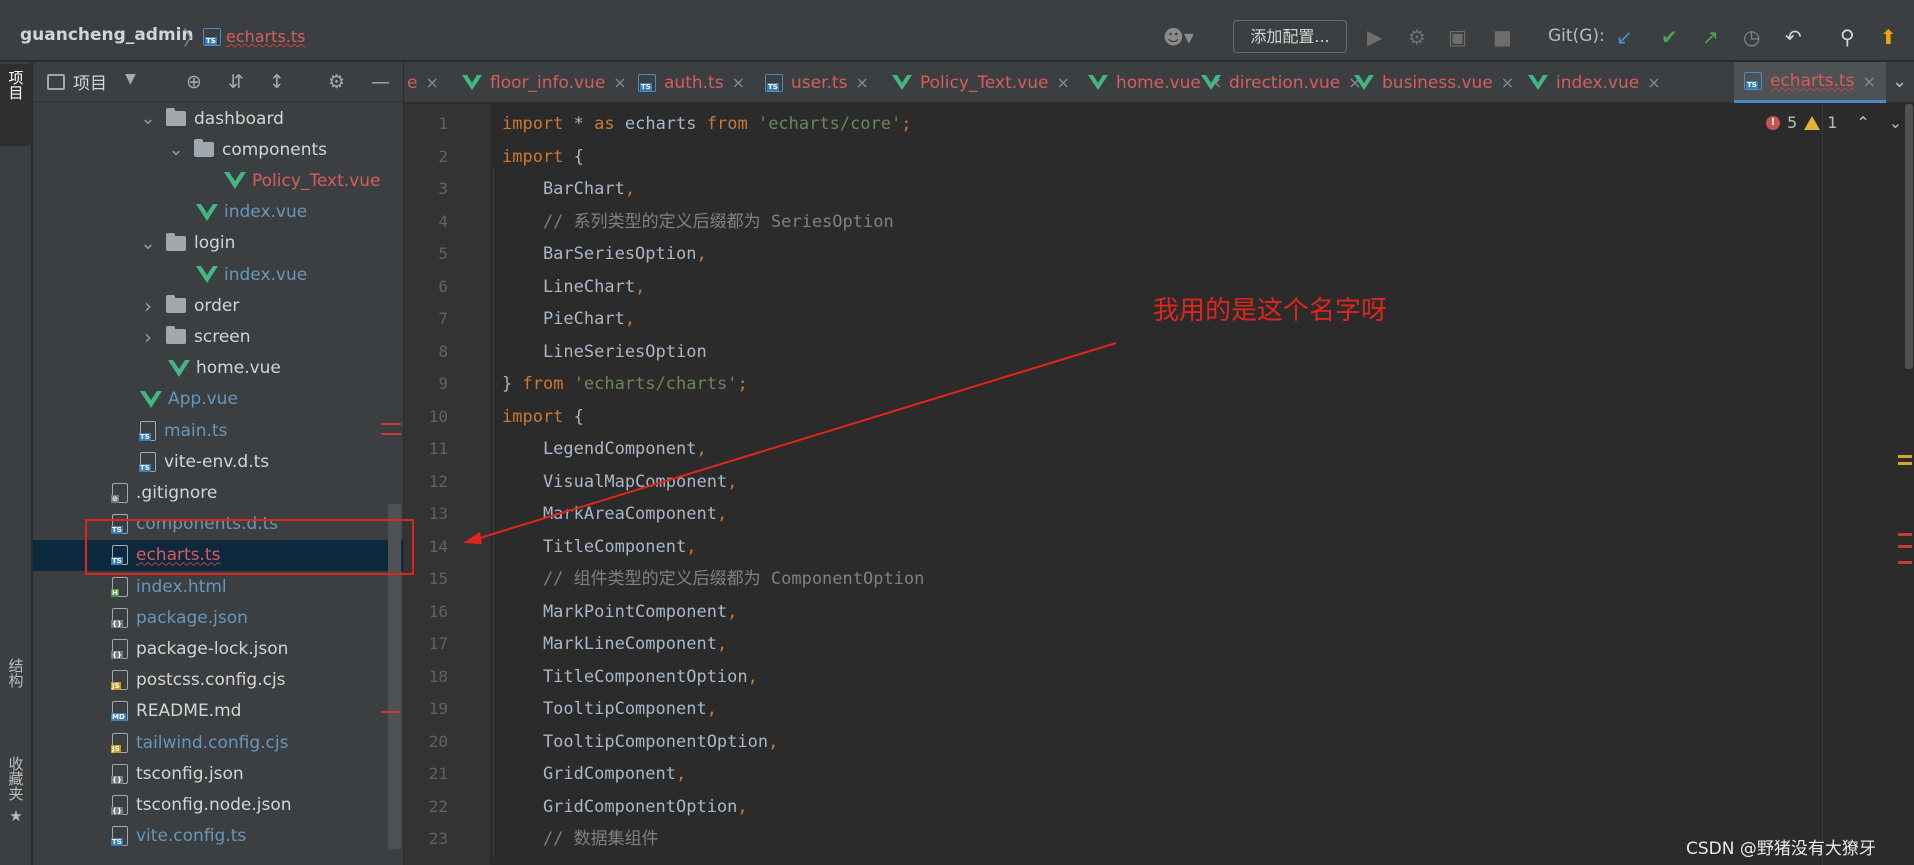 The height and width of the screenshot is (865, 1914). I want to click on search-icon: ⚲, so click(1847, 37).